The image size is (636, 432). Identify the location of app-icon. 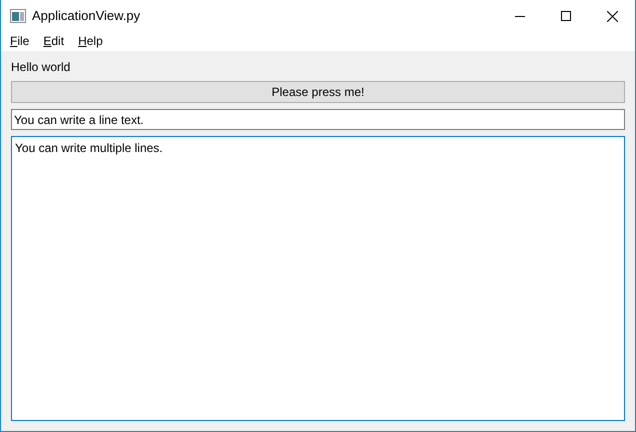
(18, 16).